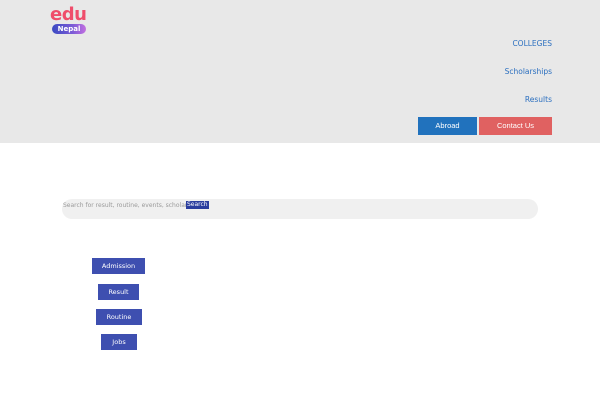 The image size is (600, 400). Describe the element at coordinates (68, 14) in the screenshot. I see `logo-text-edu: edu` at that location.